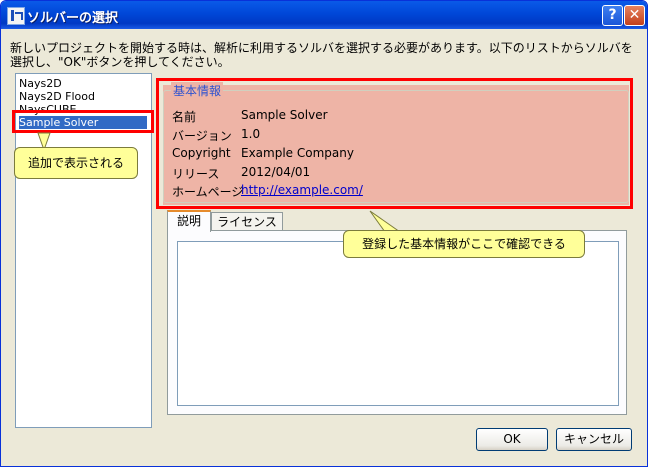 The height and width of the screenshot is (467, 648). What do you see at coordinates (385, 221) in the screenshot?
I see `callout-tail-info` at bounding box center [385, 221].